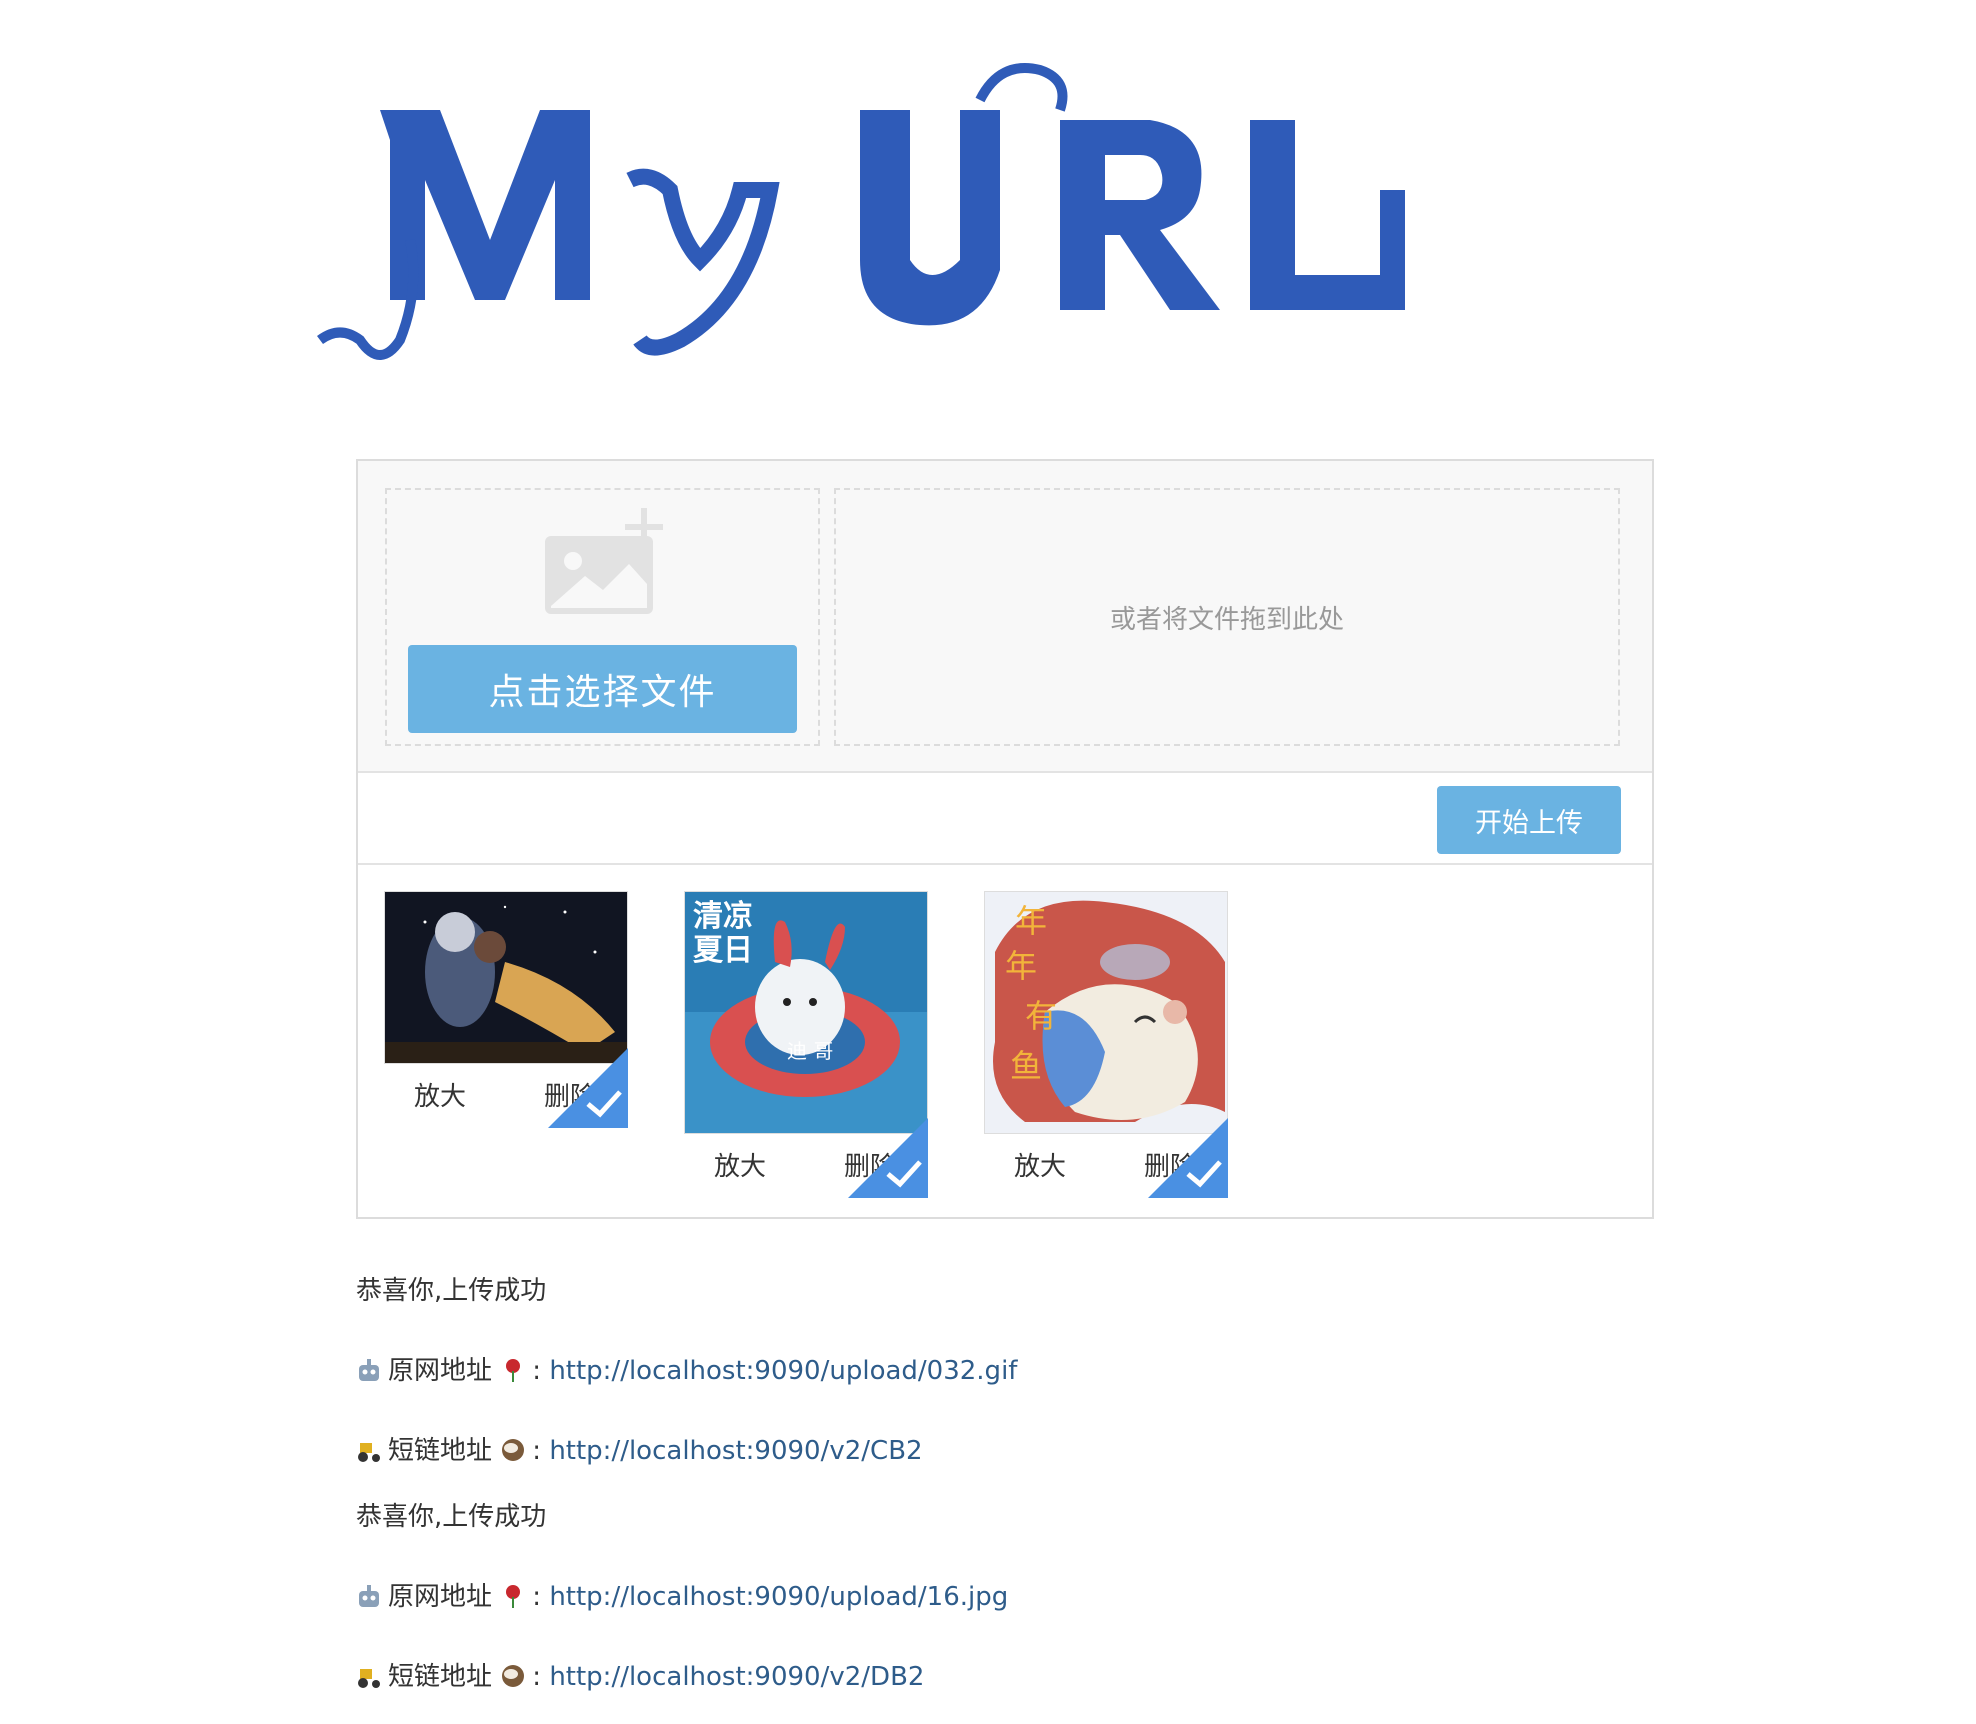 This screenshot has width=1976, height=1724. I want to click on file-thumbnail: 清凉 夏日 迪 哥, so click(806, 1012).